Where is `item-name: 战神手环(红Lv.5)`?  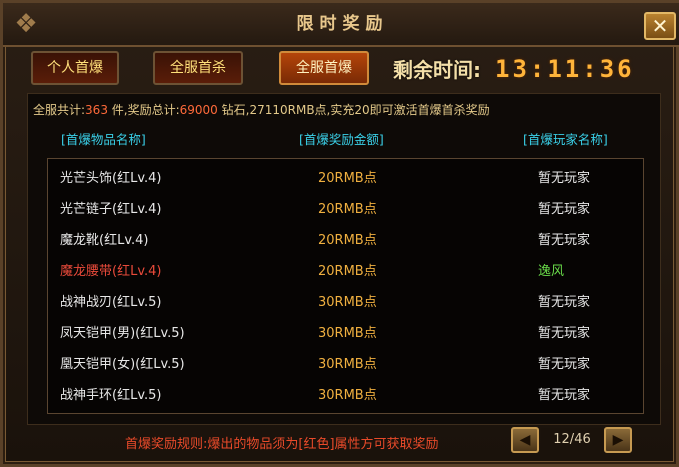 item-name: 战神手环(红Lv.5) is located at coordinates (111, 395).